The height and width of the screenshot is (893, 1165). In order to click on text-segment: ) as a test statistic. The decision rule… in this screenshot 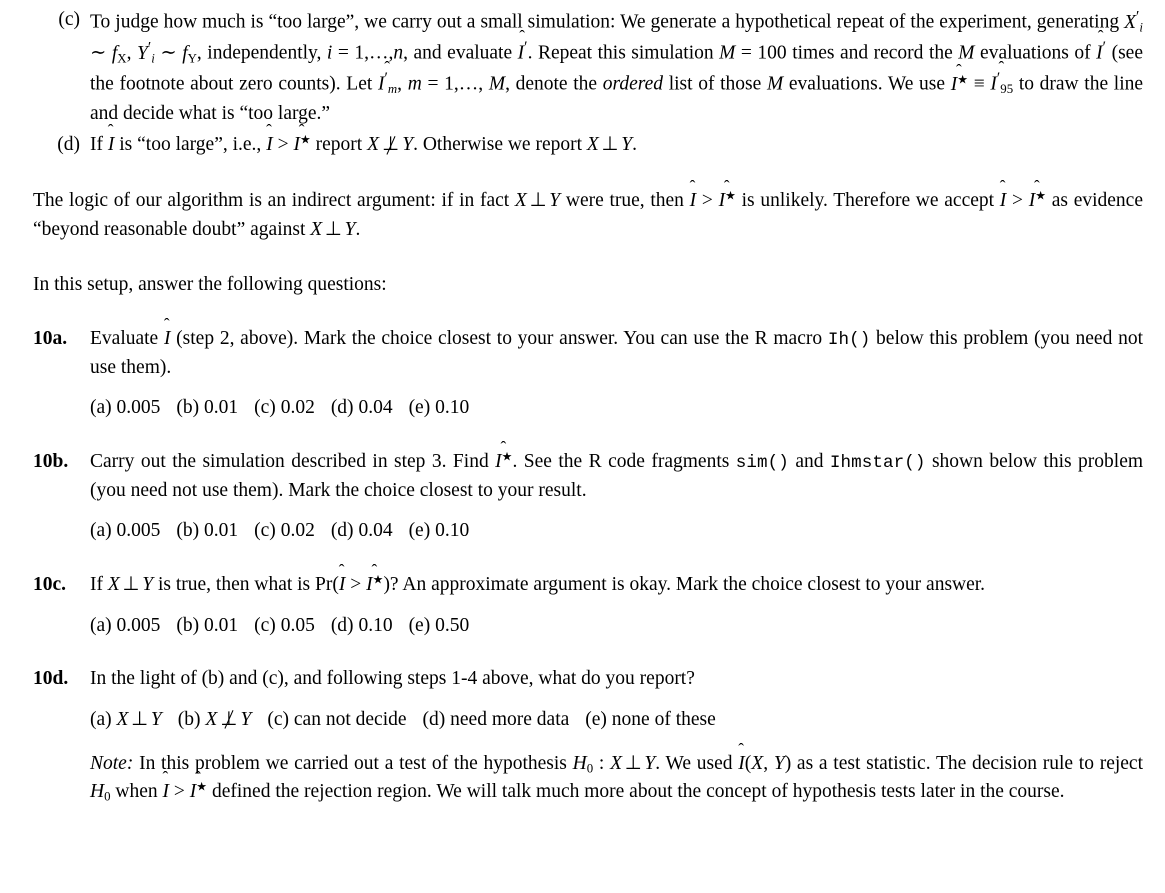, I will do `click(964, 763)`.